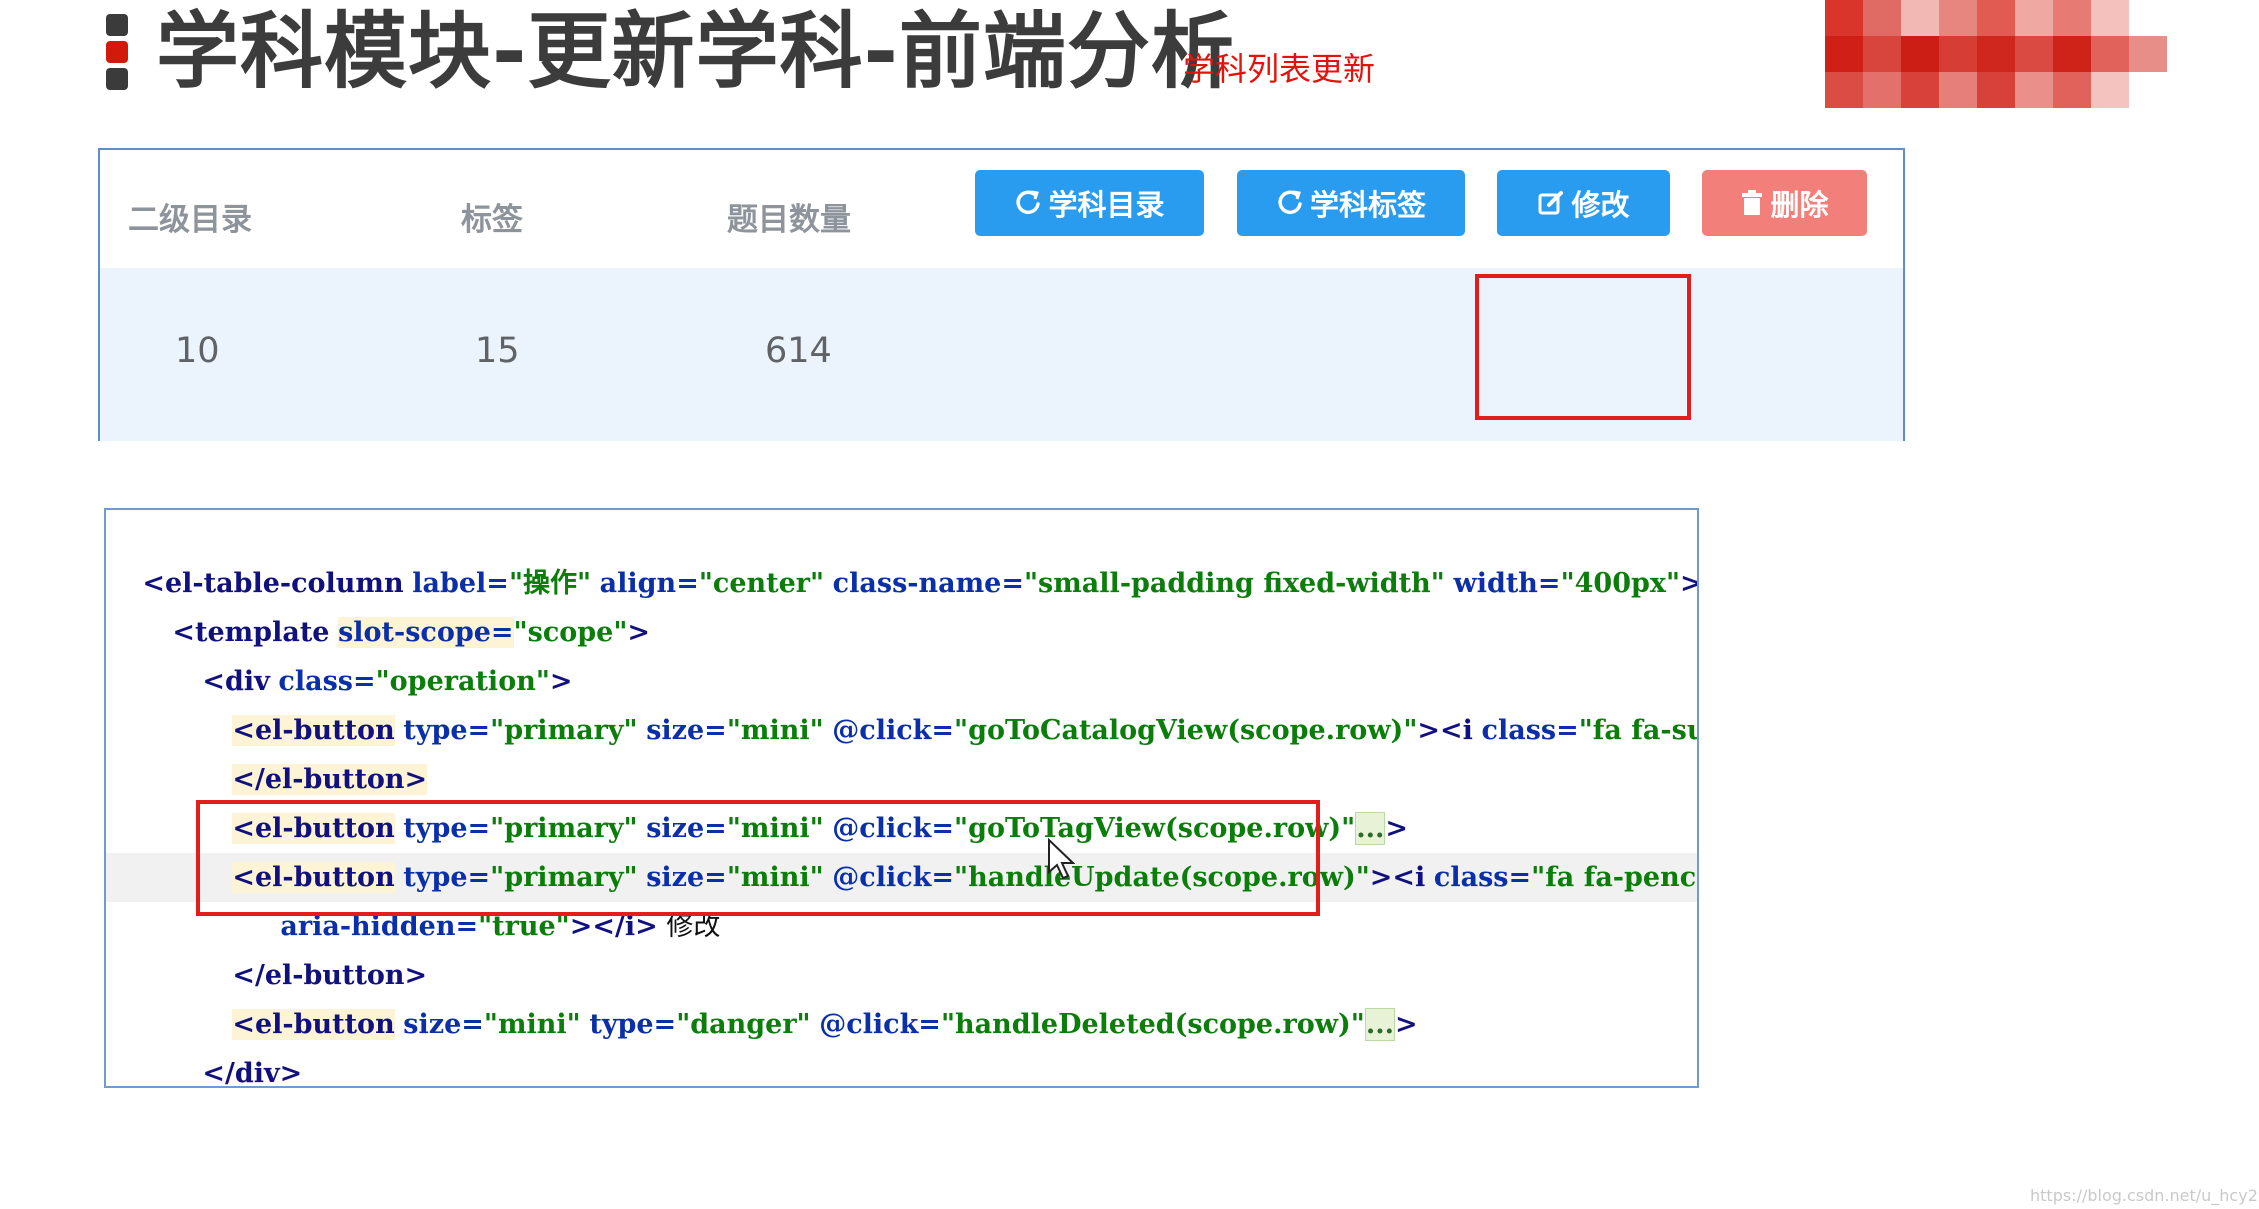 Image resolution: width=2259 pixels, height=1209 pixels. What do you see at coordinates (190, 216) in the screenshot?
I see `column-header-catalog: 二级目录` at bounding box center [190, 216].